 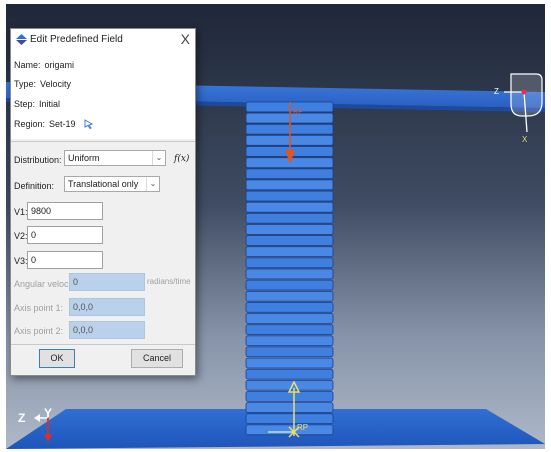 I want to click on type-value: Velocity, so click(x=56, y=84).